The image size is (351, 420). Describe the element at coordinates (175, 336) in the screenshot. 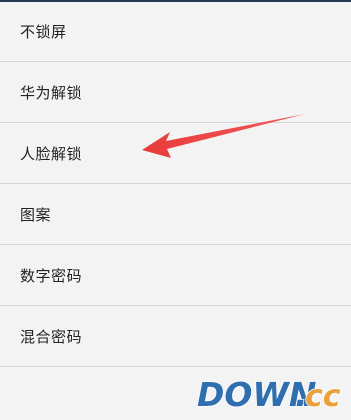

I see `option-mixed-password: 混合密码` at that location.